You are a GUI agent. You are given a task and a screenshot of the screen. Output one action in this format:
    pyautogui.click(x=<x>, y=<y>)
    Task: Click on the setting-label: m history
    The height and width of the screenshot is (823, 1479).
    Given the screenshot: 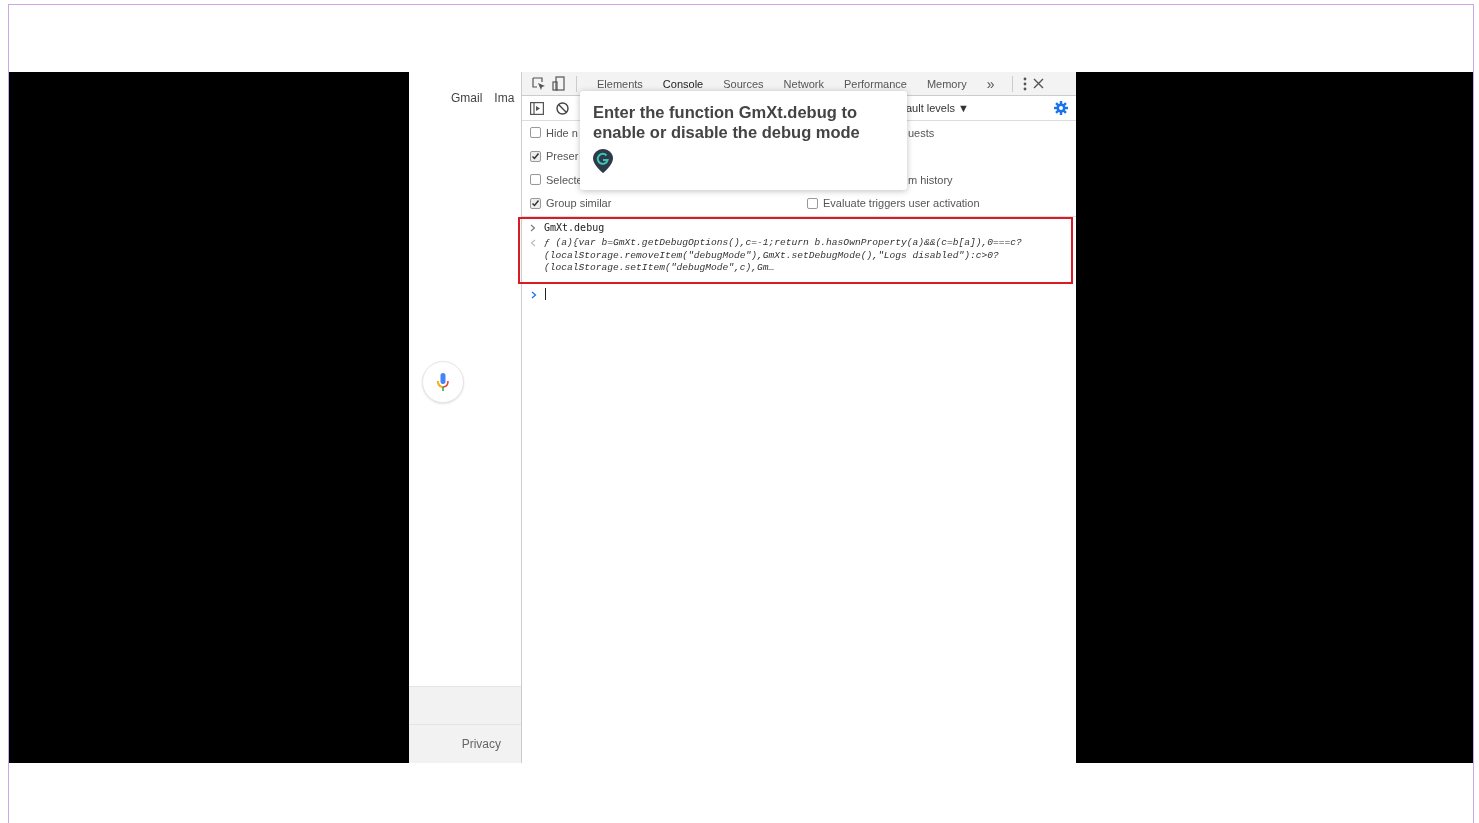 What is the action you would take?
    pyautogui.click(x=930, y=179)
    